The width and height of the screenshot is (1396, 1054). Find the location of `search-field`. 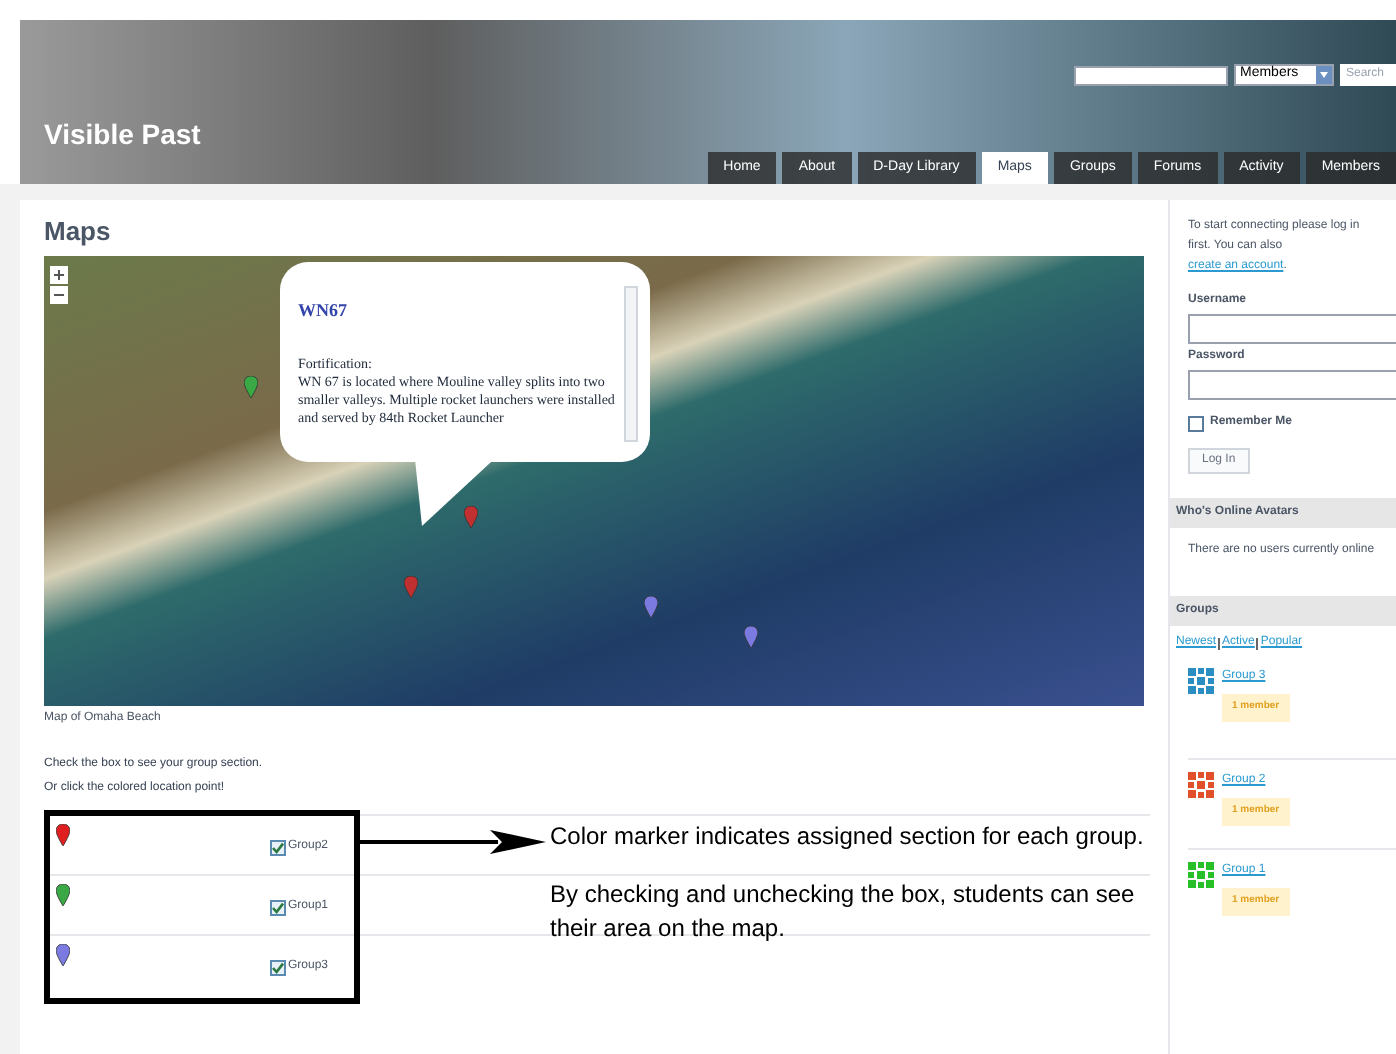

search-field is located at coordinates (1151, 75).